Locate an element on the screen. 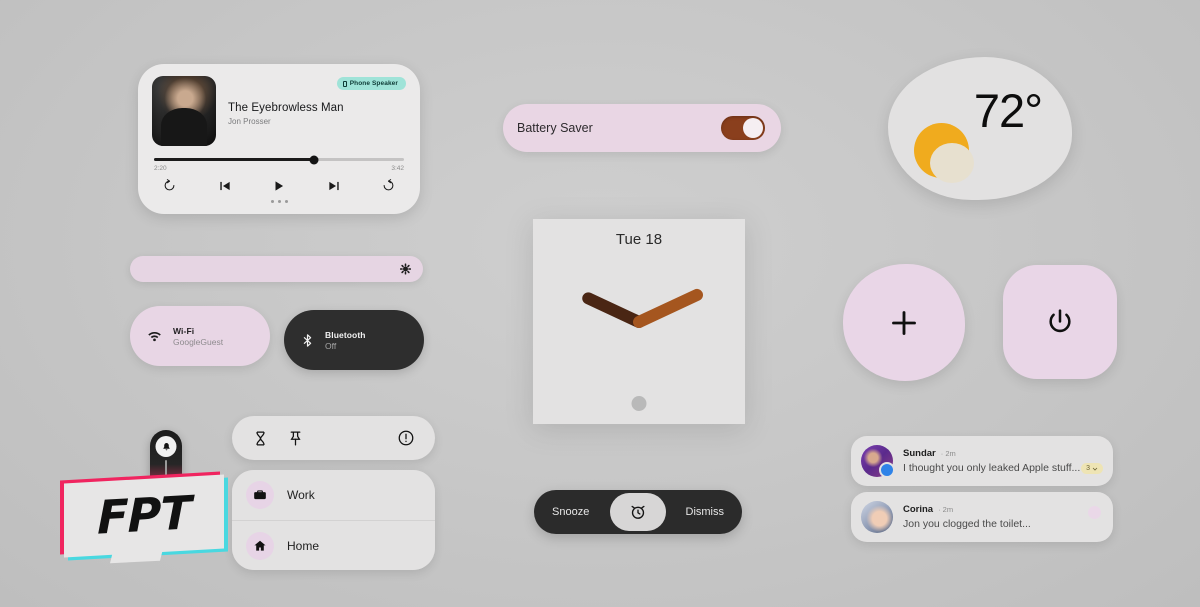  badge-count: 3 is located at coordinates (1088, 468).